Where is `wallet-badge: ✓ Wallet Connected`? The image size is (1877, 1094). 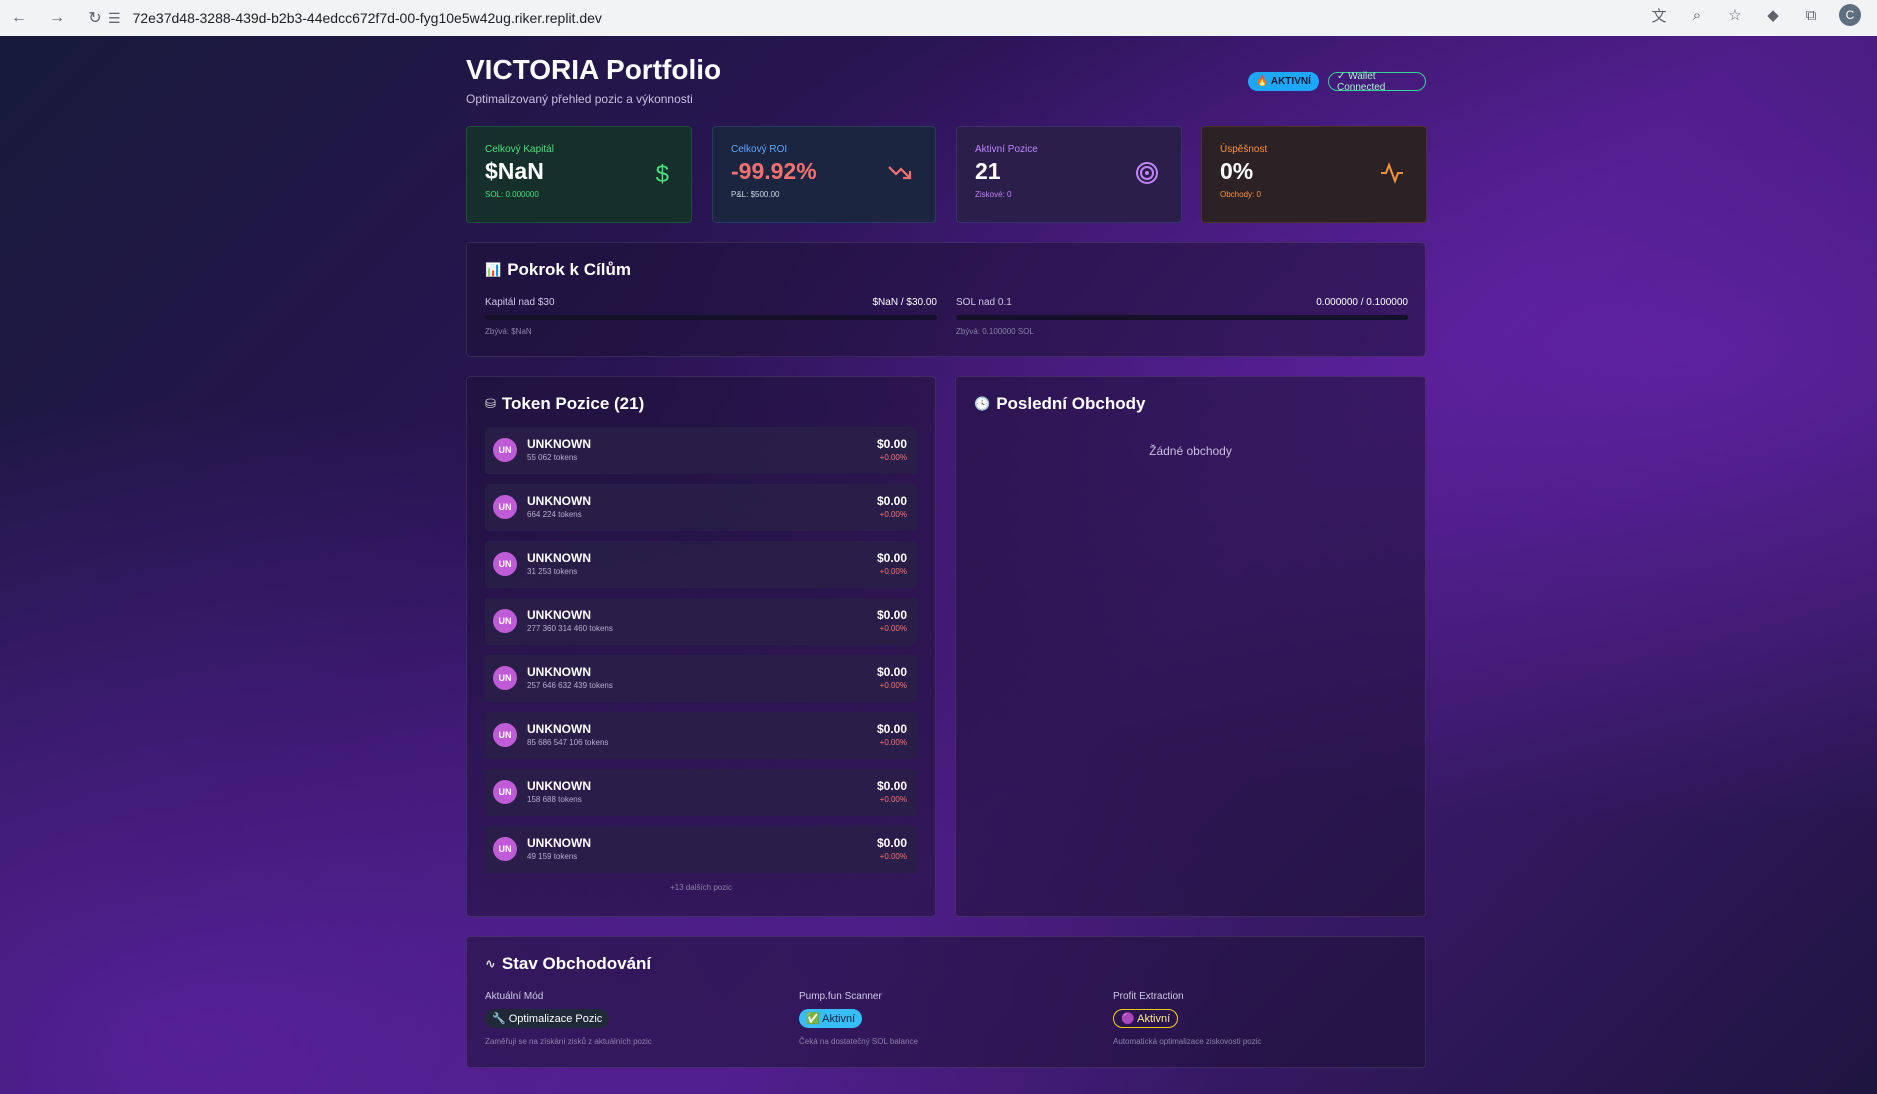
wallet-badge: ✓ Wallet Connected is located at coordinates (1377, 82).